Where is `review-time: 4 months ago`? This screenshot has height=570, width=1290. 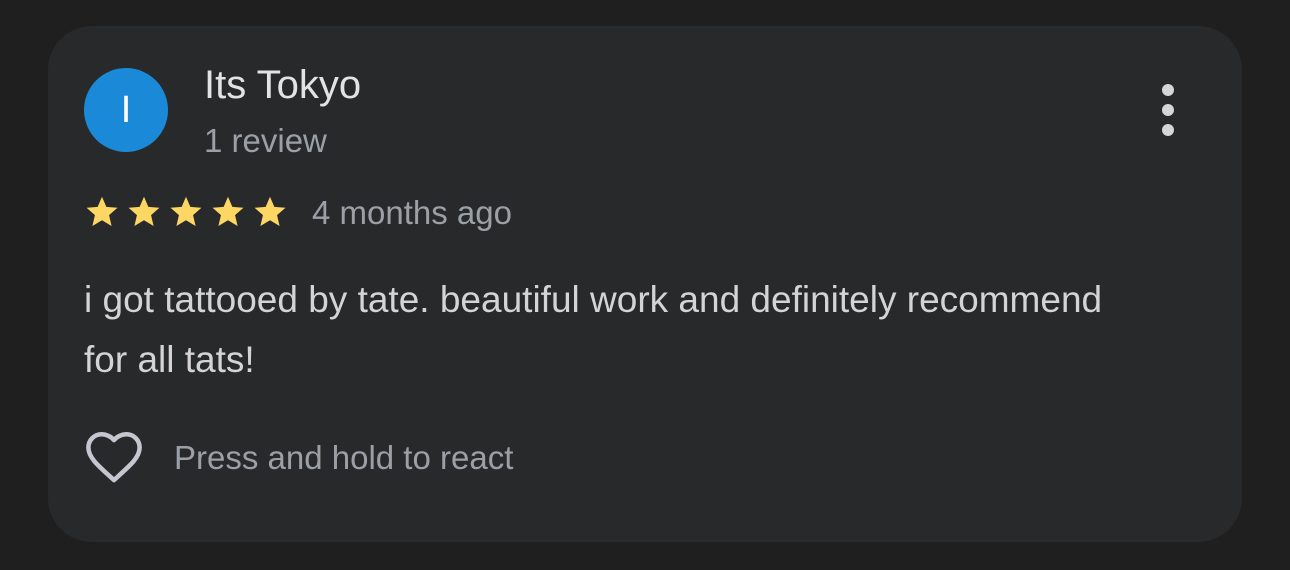
review-time: 4 months ago is located at coordinates (412, 212).